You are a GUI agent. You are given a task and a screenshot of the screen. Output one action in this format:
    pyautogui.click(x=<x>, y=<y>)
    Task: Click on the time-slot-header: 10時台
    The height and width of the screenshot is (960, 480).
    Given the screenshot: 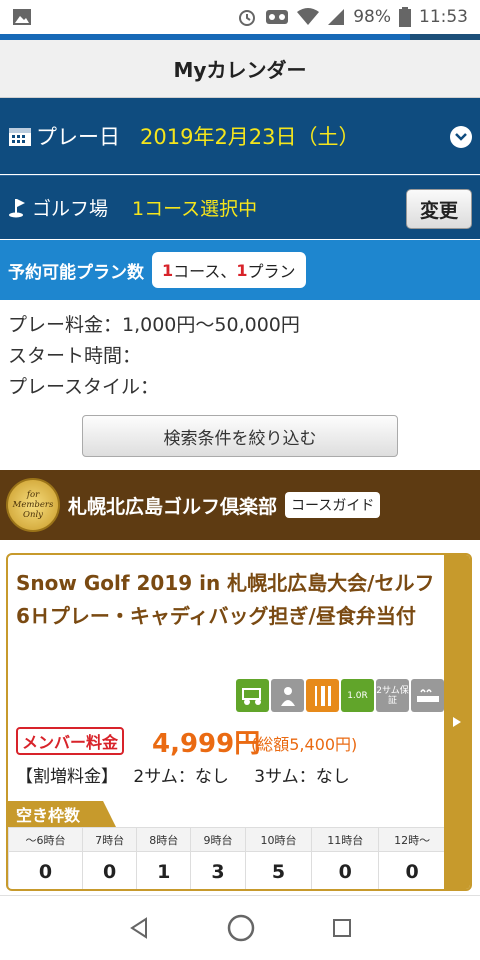 What is the action you would take?
    pyautogui.click(x=278, y=839)
    